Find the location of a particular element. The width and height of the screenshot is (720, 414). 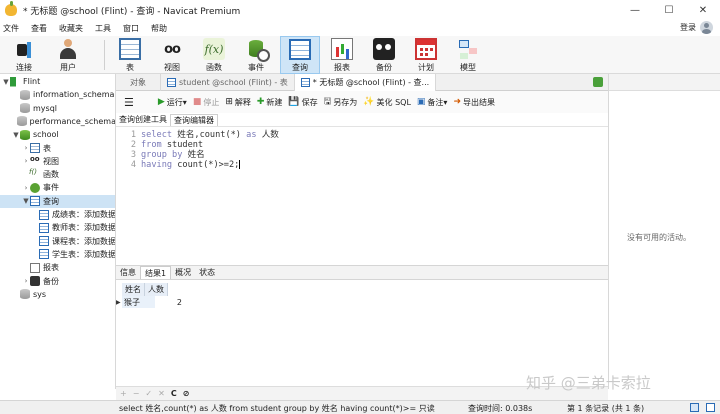

navigator-item: 函数 is located at coordinates (57, 174).